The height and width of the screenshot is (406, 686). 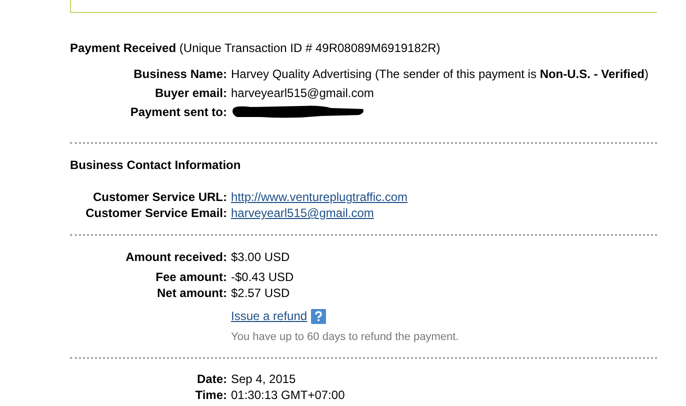 I want to click on field-value: $2.57 USD, so click(x=260, y=293).